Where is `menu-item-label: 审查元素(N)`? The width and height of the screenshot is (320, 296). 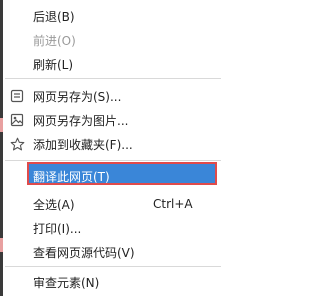
menu-item-label: 审查元素(N) is located at coordinates (66, 282).